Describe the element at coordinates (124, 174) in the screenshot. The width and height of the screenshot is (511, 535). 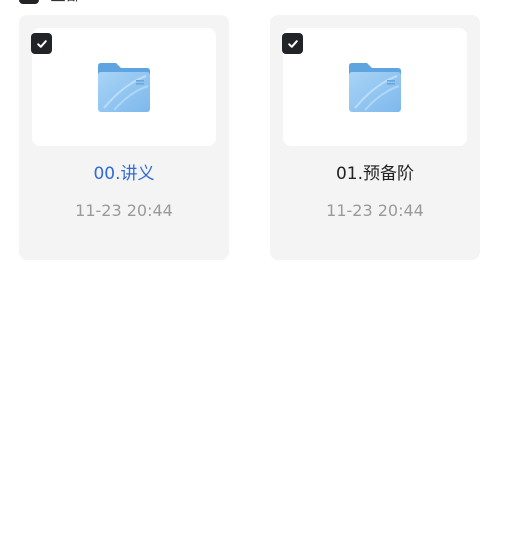
I see `file-name: 00.讲义` at that location.